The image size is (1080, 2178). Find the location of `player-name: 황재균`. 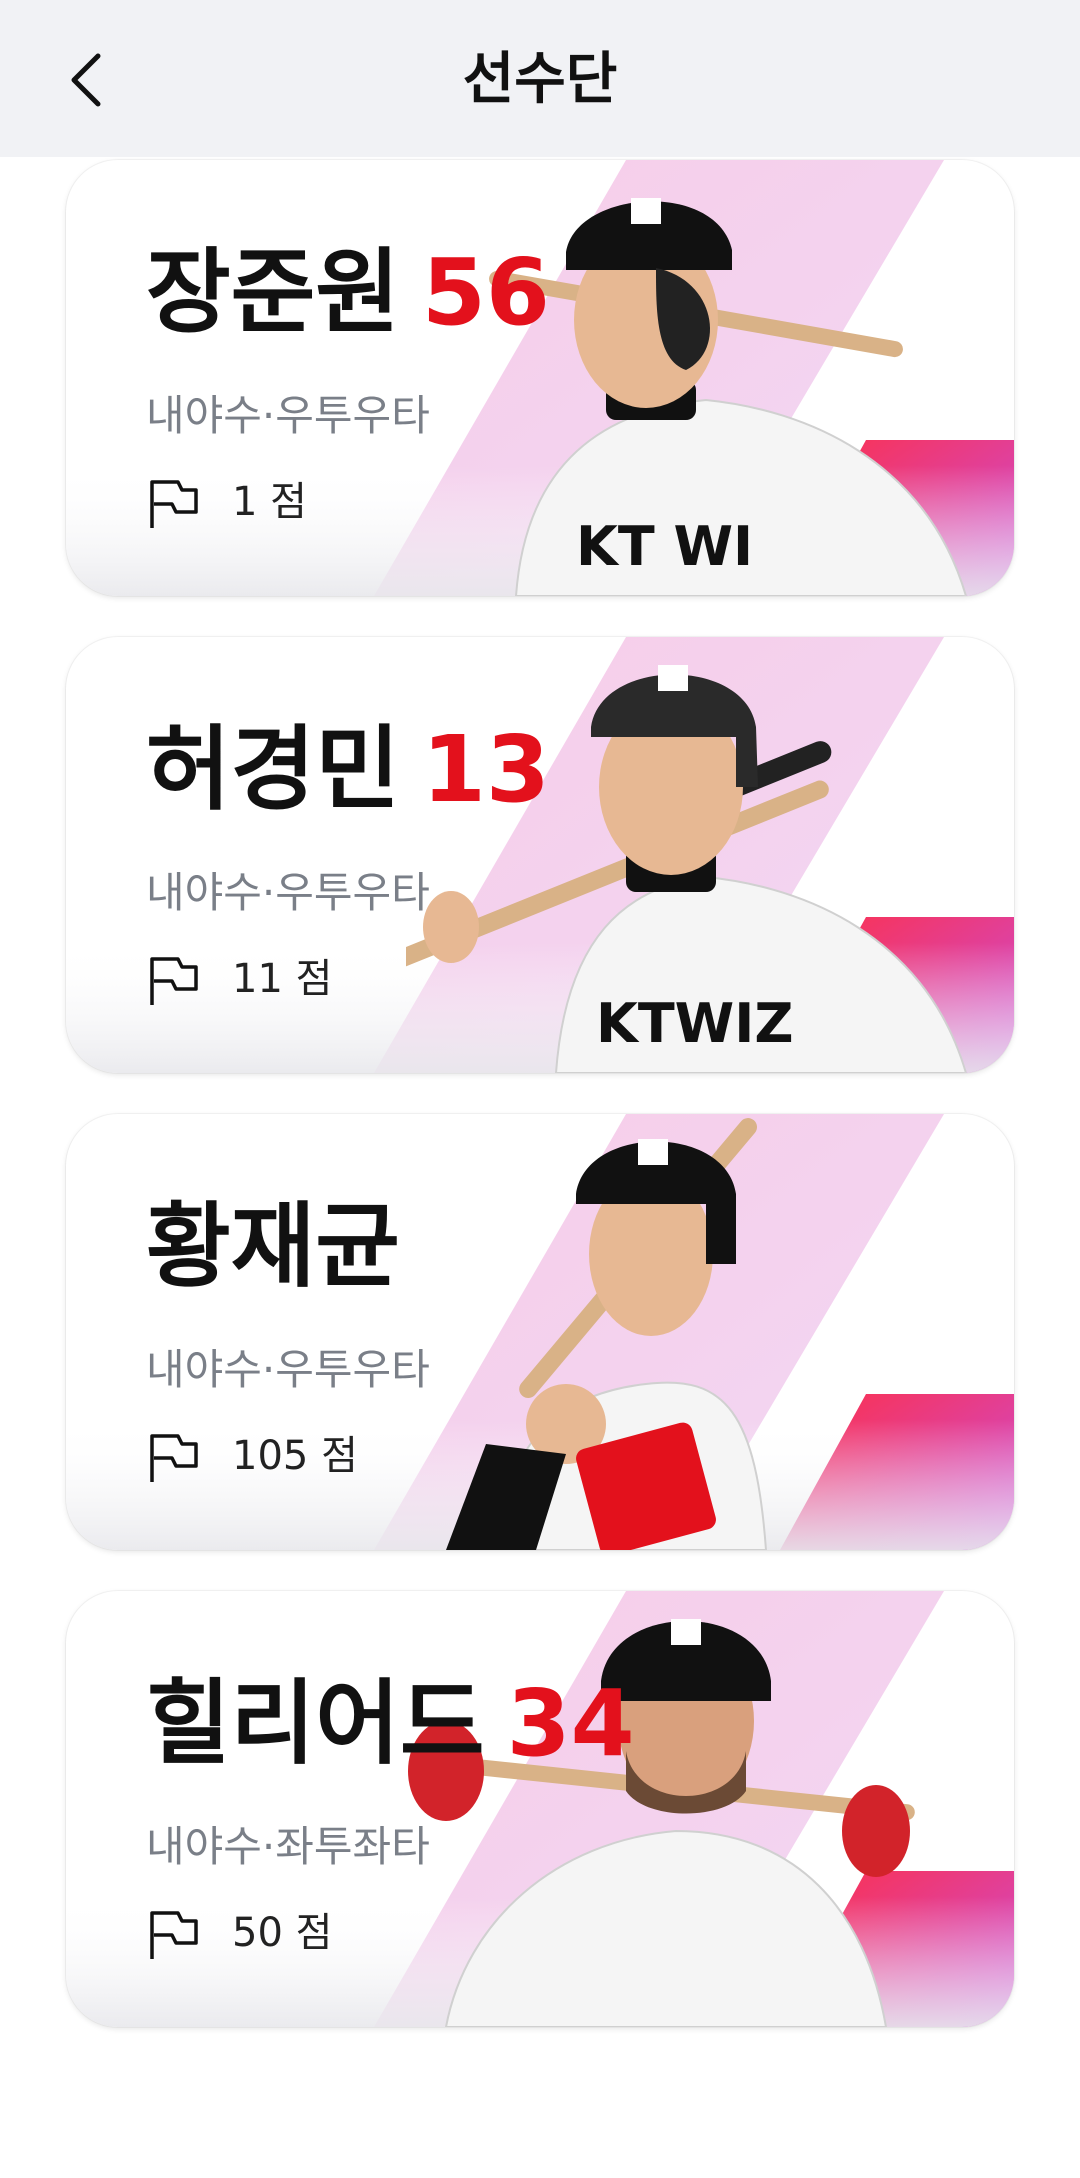

player-name: 황재균 is located at coordinates (273, 1246).